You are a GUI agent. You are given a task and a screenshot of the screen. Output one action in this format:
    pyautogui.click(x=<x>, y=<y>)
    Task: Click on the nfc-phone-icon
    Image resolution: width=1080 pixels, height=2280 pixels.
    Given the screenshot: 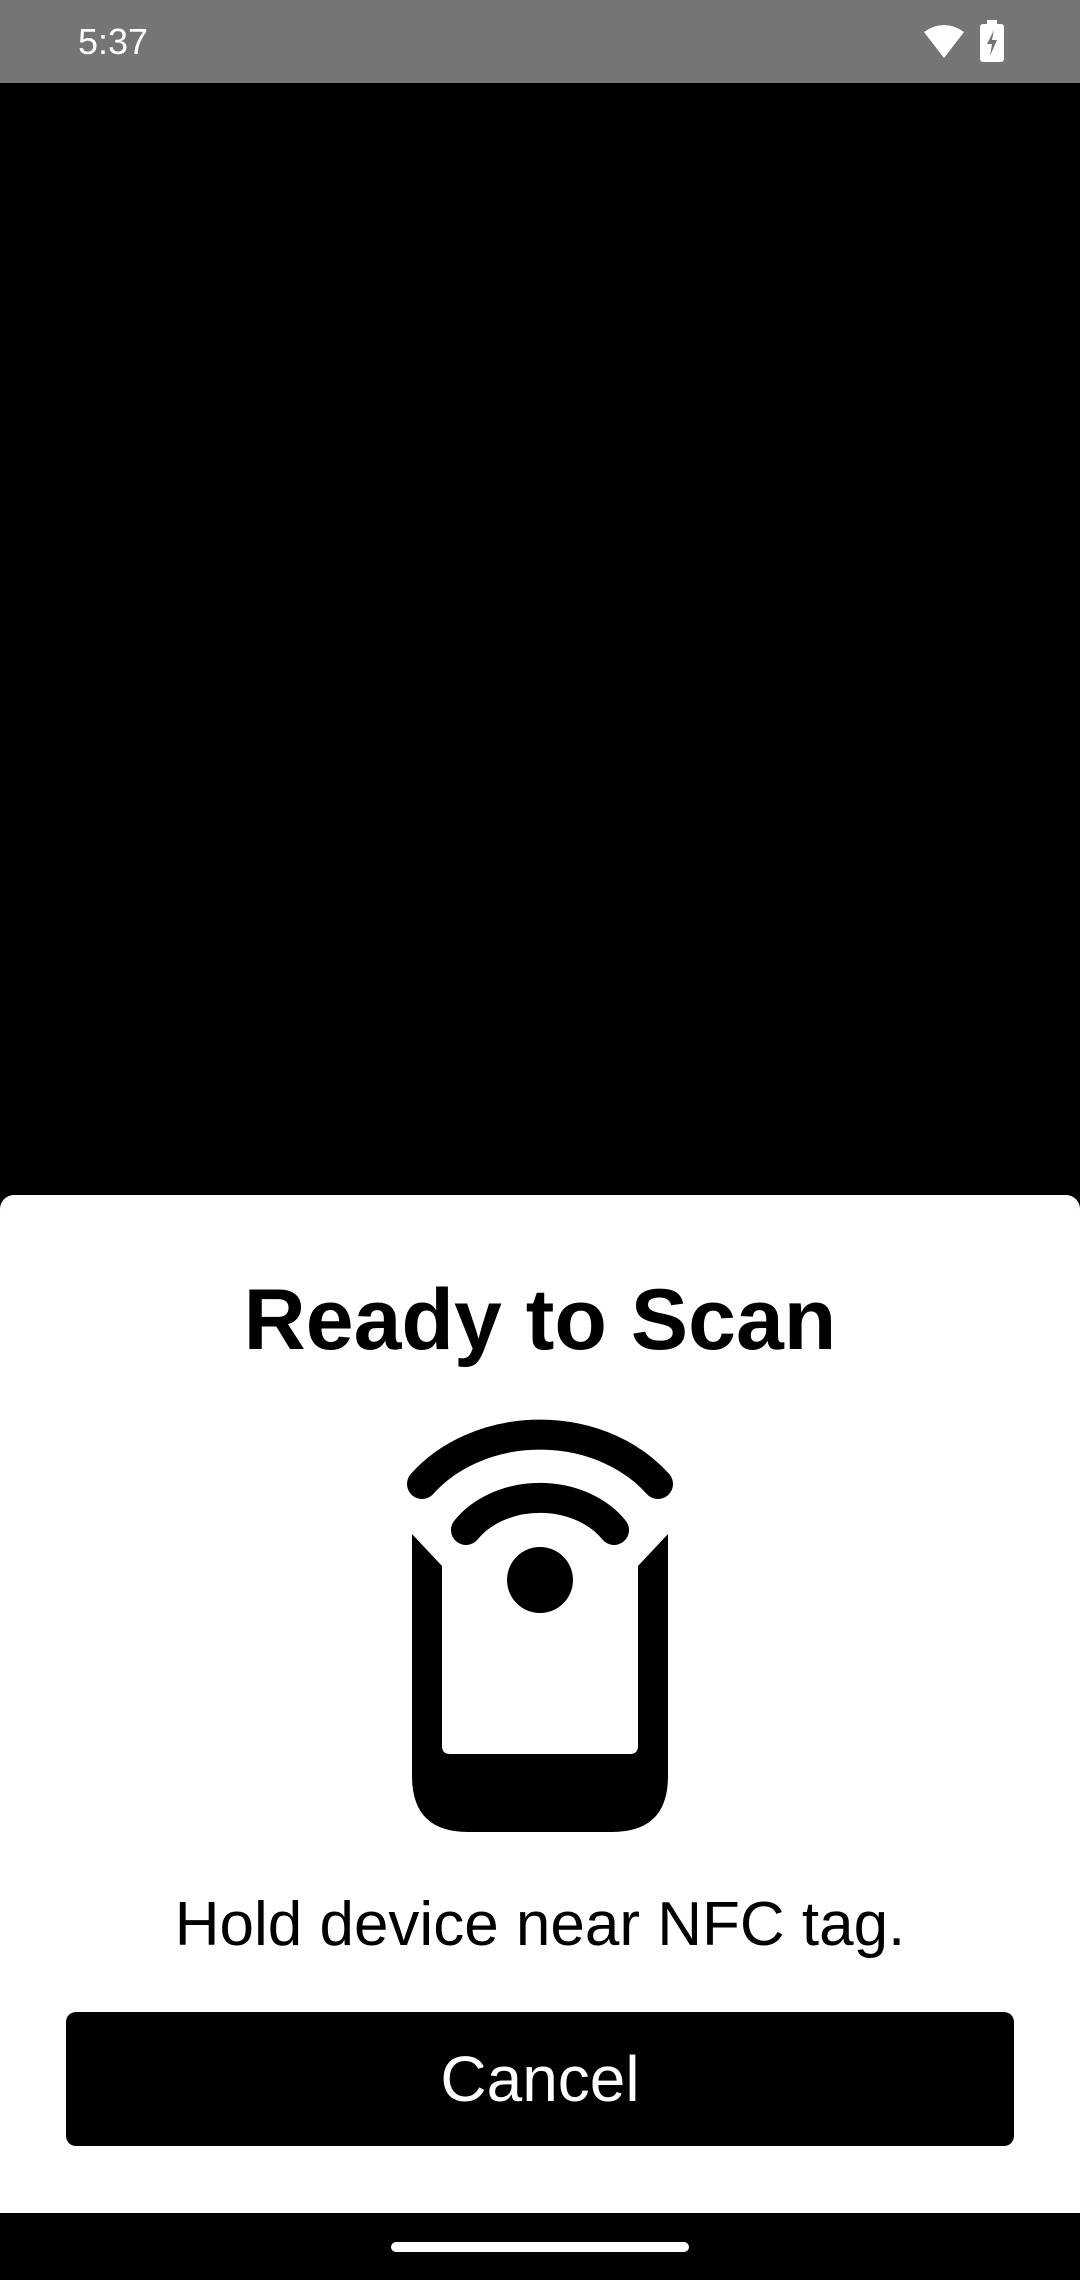 What is the action you would take?
    pyautogui.click(x=540, y=1625)
    